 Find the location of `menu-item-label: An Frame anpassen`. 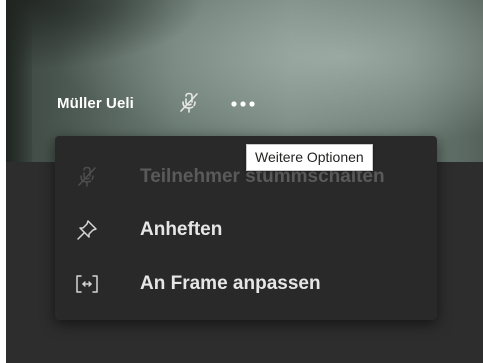

menu-item-label: An Frame anpassen is located at coordinates (230, 283).